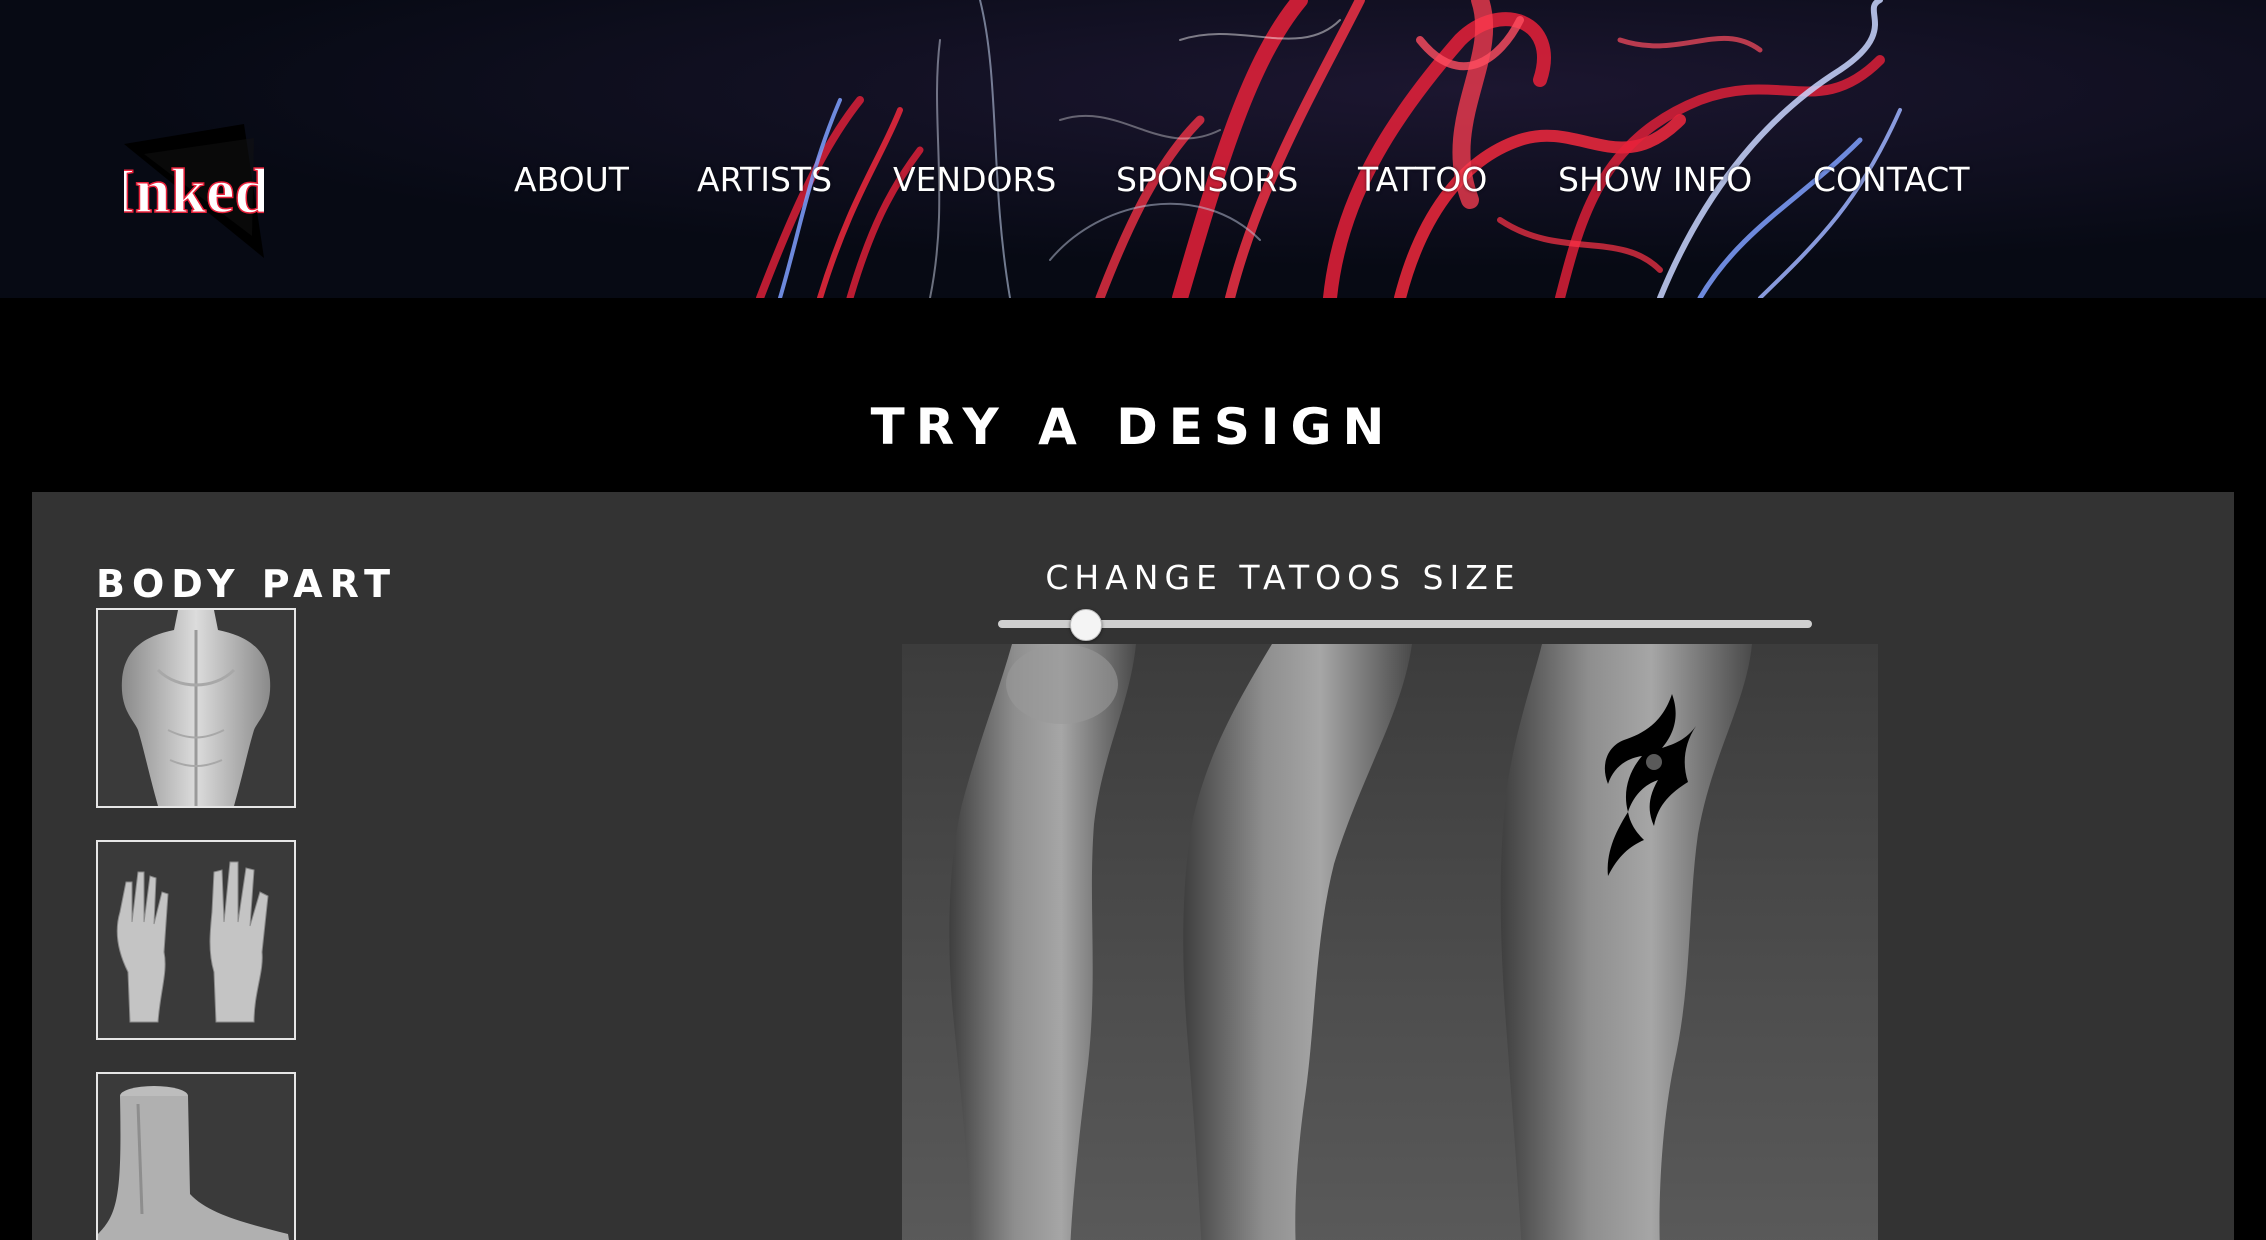 Image resolution: width=2266 pixels, height=1240 pixels. What do you see at coordinates (571, 180) in the screenshot?
I see `nav-about: ABOUT` at bounding box center [571, 180].